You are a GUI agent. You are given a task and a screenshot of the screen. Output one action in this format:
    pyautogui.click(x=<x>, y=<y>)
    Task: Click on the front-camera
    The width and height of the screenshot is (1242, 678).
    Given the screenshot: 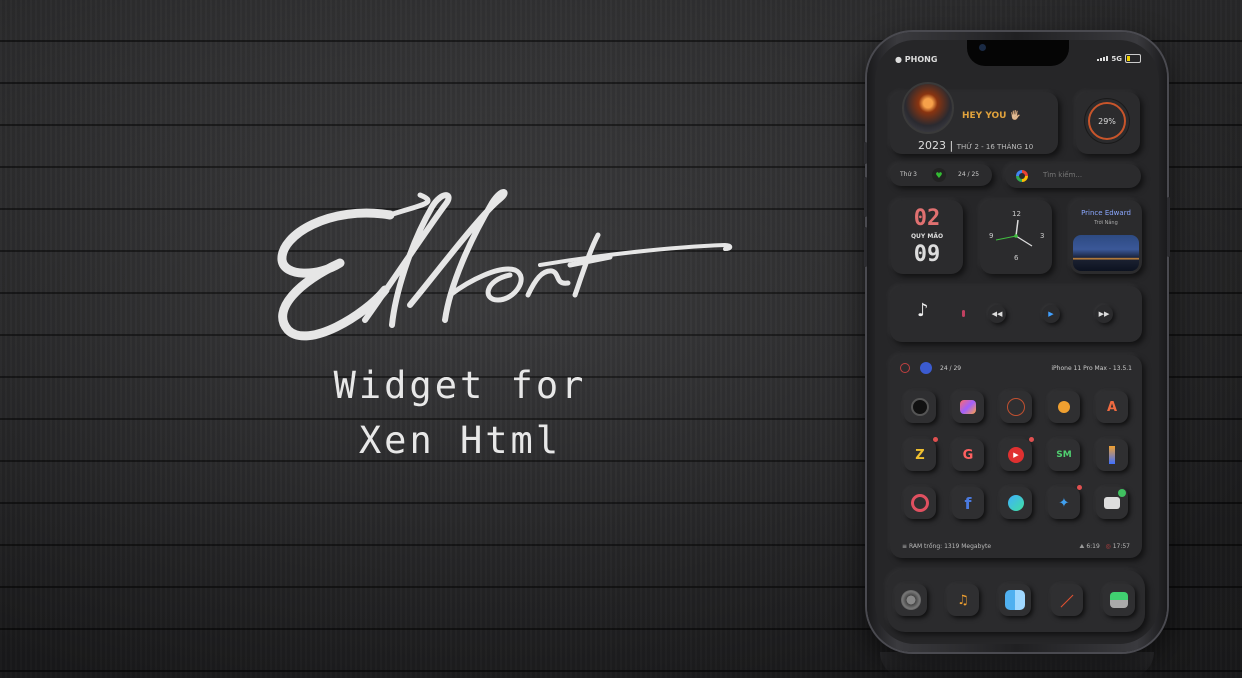 What is the action you would take?
    pyautogui.click(x=982, y=47)
    